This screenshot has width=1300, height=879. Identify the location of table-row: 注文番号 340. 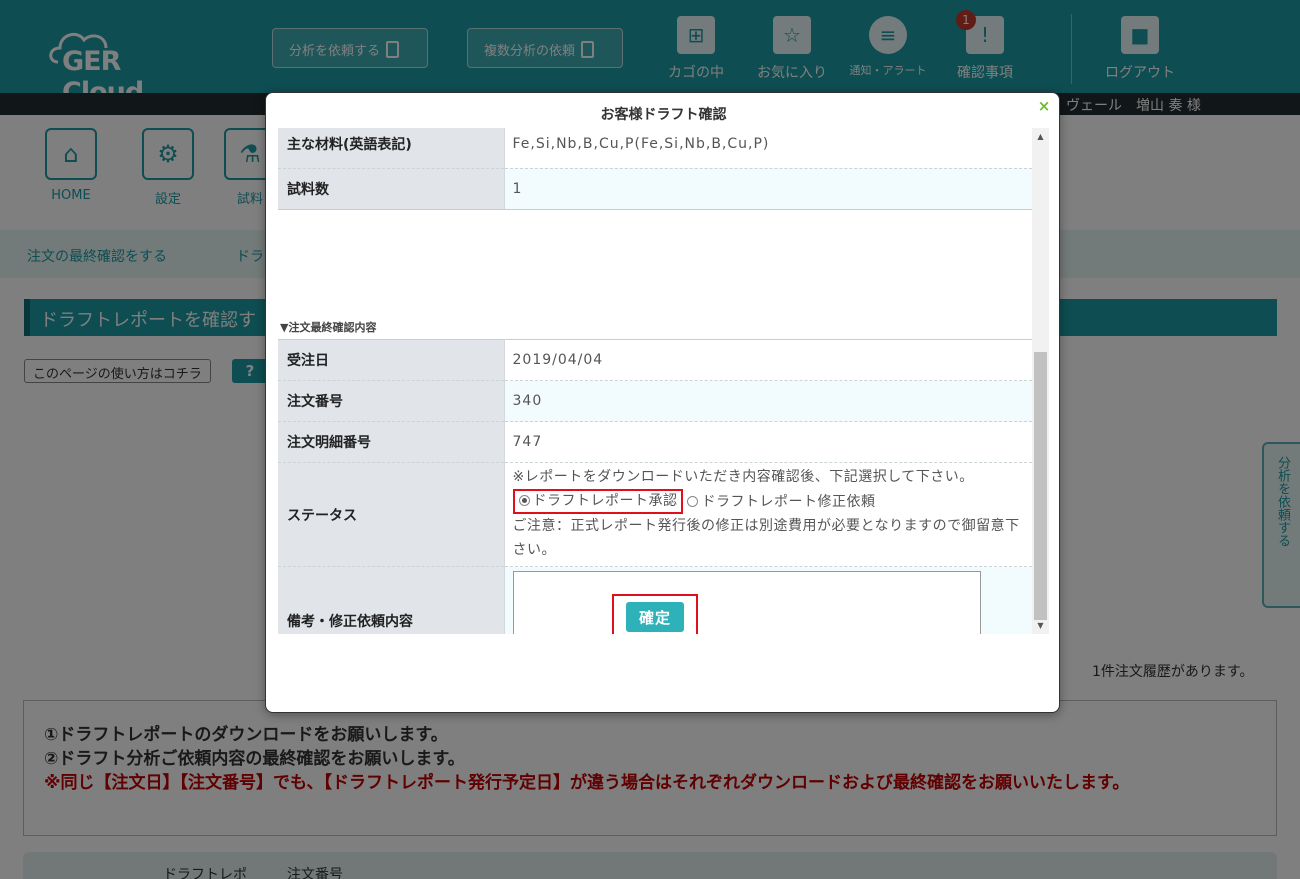
(655, 401).